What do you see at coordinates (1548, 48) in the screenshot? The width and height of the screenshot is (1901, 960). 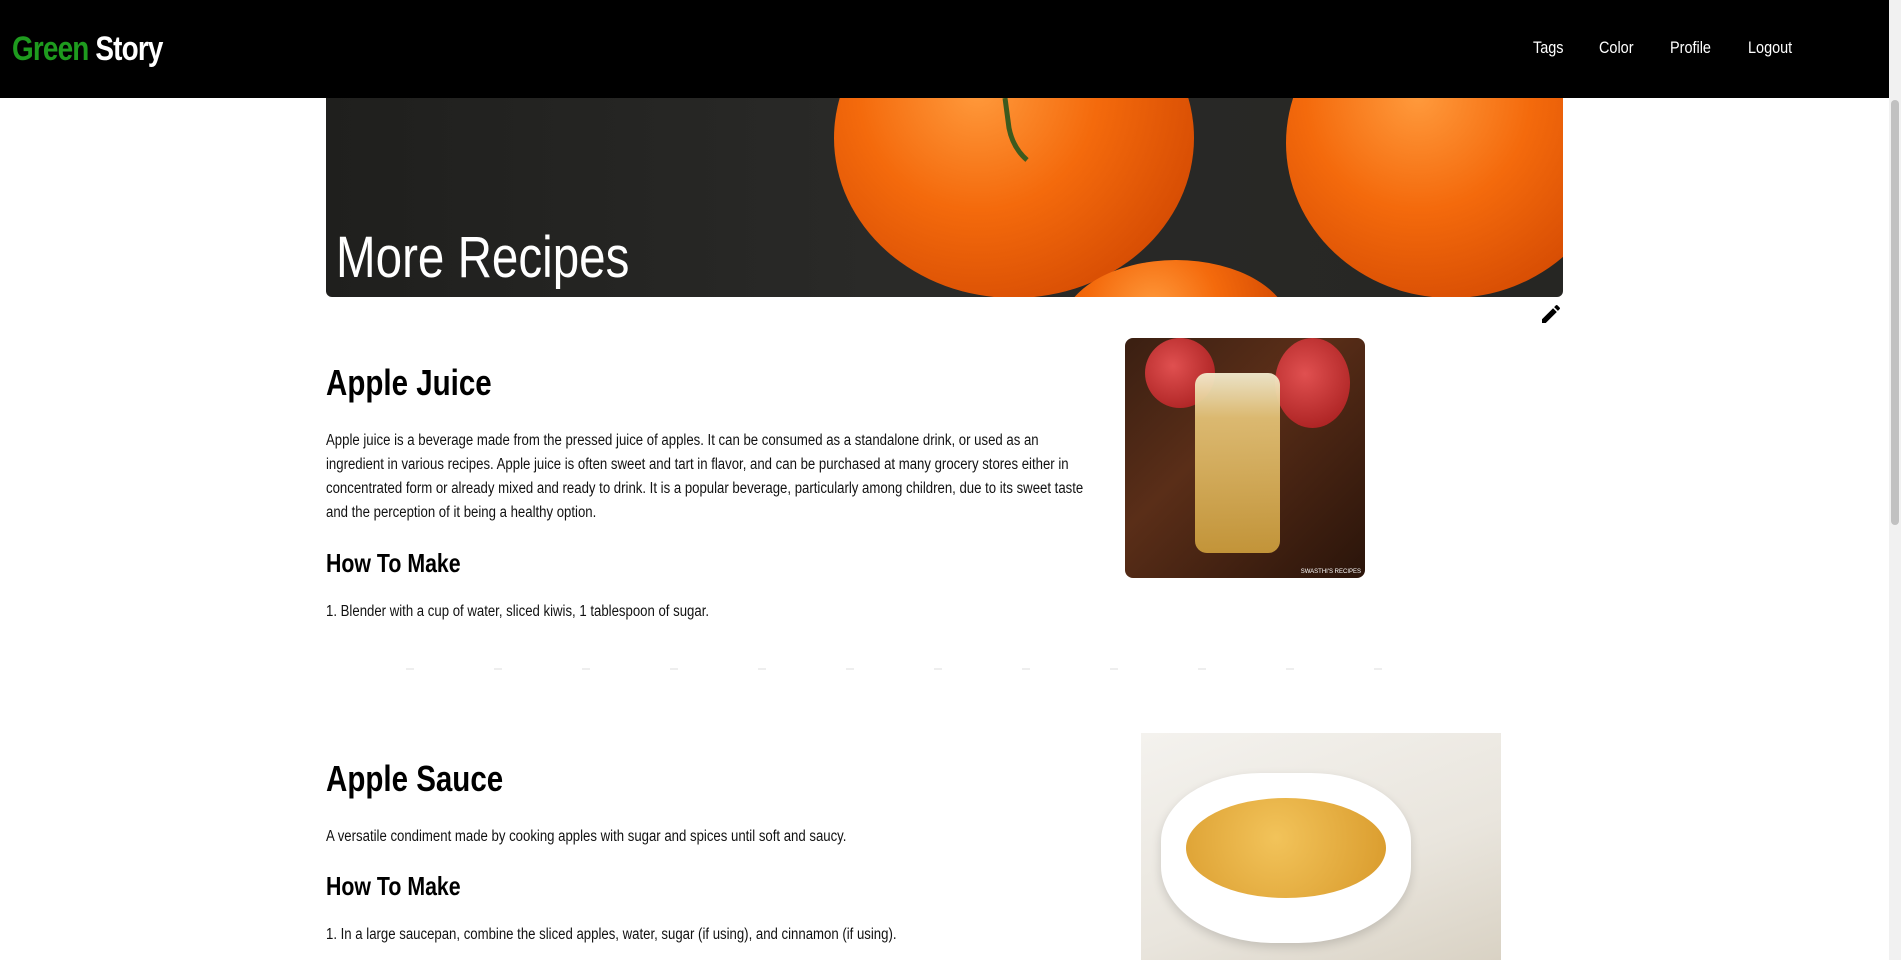 I see `nav-tags: Tags` at bounding box center [1548, 48].